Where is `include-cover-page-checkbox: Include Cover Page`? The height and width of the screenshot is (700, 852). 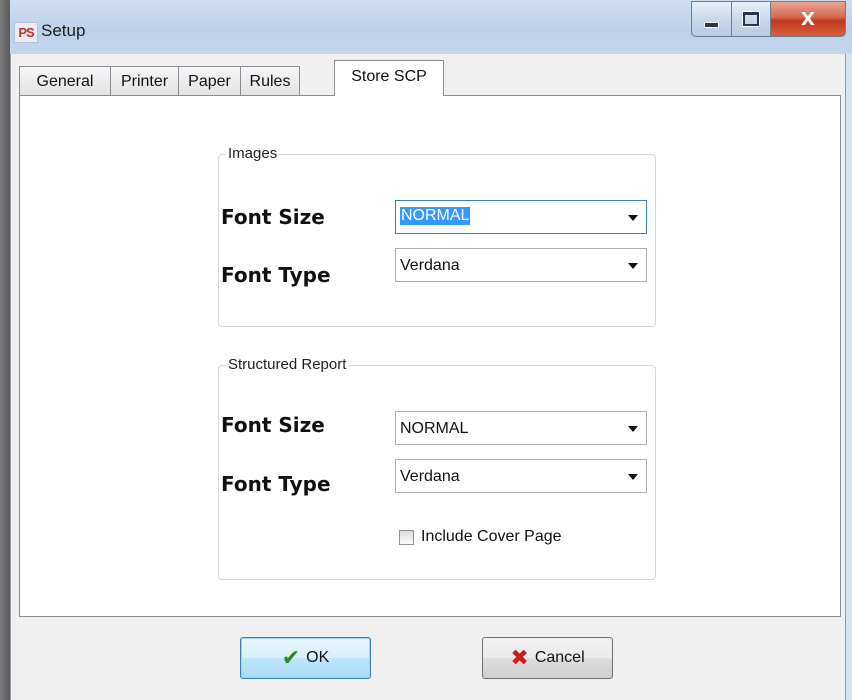 include-cover-page-checkbox: Include Cover Page is located at coordinates (480, 537).